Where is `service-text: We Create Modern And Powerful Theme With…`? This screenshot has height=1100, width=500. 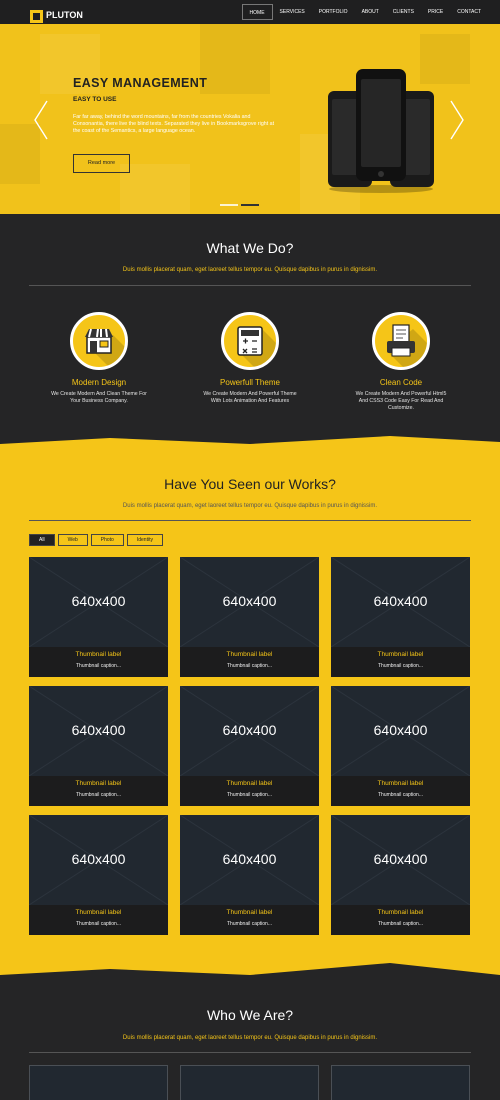
service-text: We Create Modern And Powerful Theme With… is located at coordinates (250, 397).